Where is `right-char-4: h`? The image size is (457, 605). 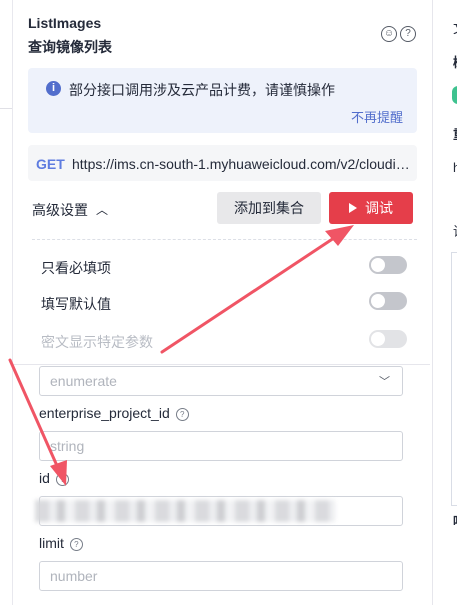
right-char-4: h is located at coordinates (455, 167).